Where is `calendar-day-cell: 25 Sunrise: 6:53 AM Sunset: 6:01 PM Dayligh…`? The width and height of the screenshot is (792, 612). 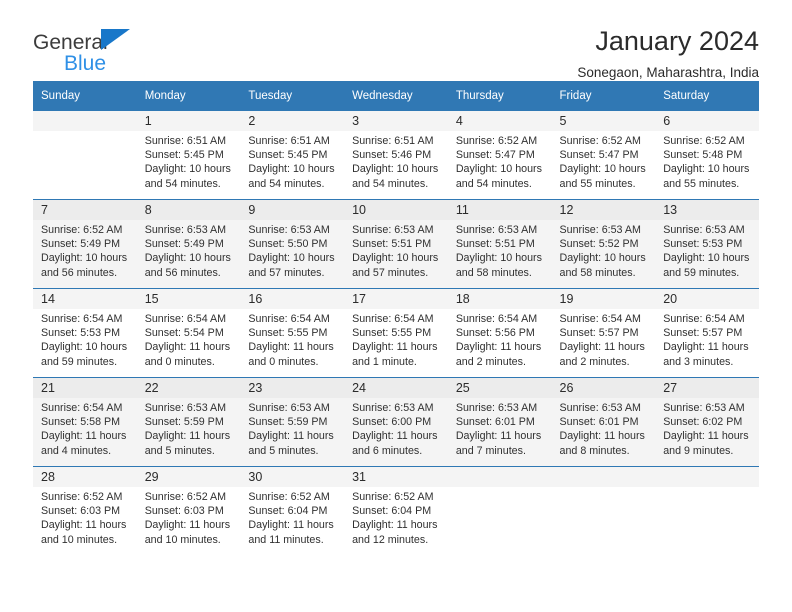
calendar-day-cell: 25 Sunrise: 6:53 AM Sunset: 6:01 PM Dayligh… is located at coordinates (499, 422).